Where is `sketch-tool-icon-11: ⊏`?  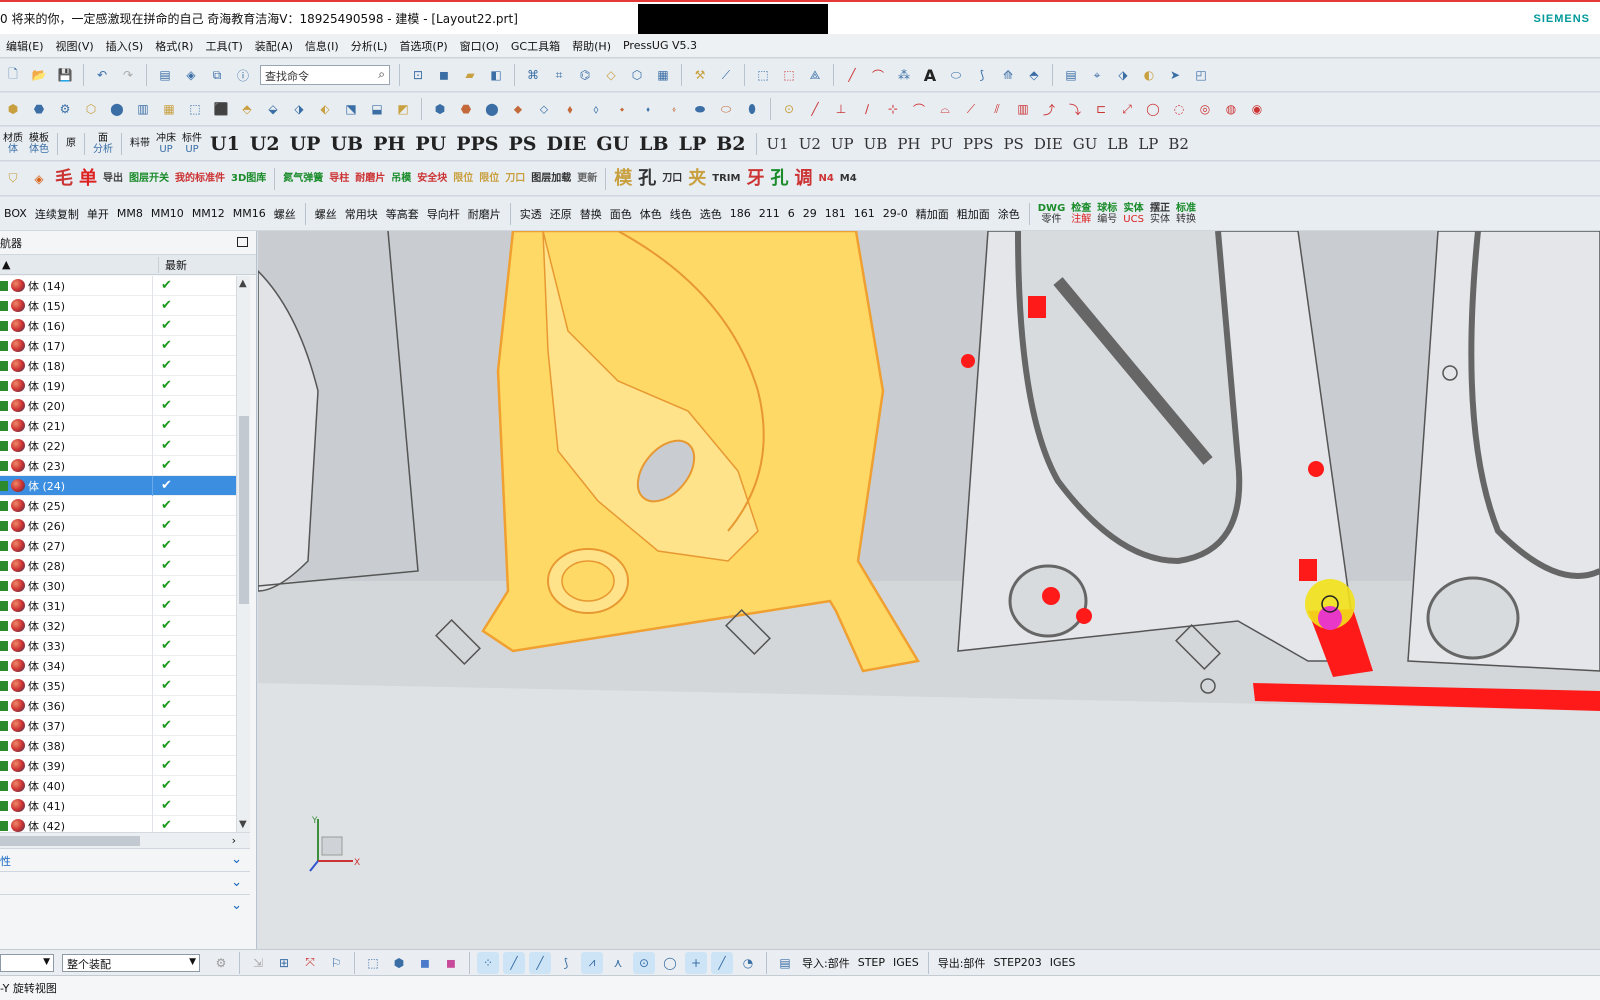
sketch-tool-icon-11: ⊏ is located at coordinates (1101, 109).